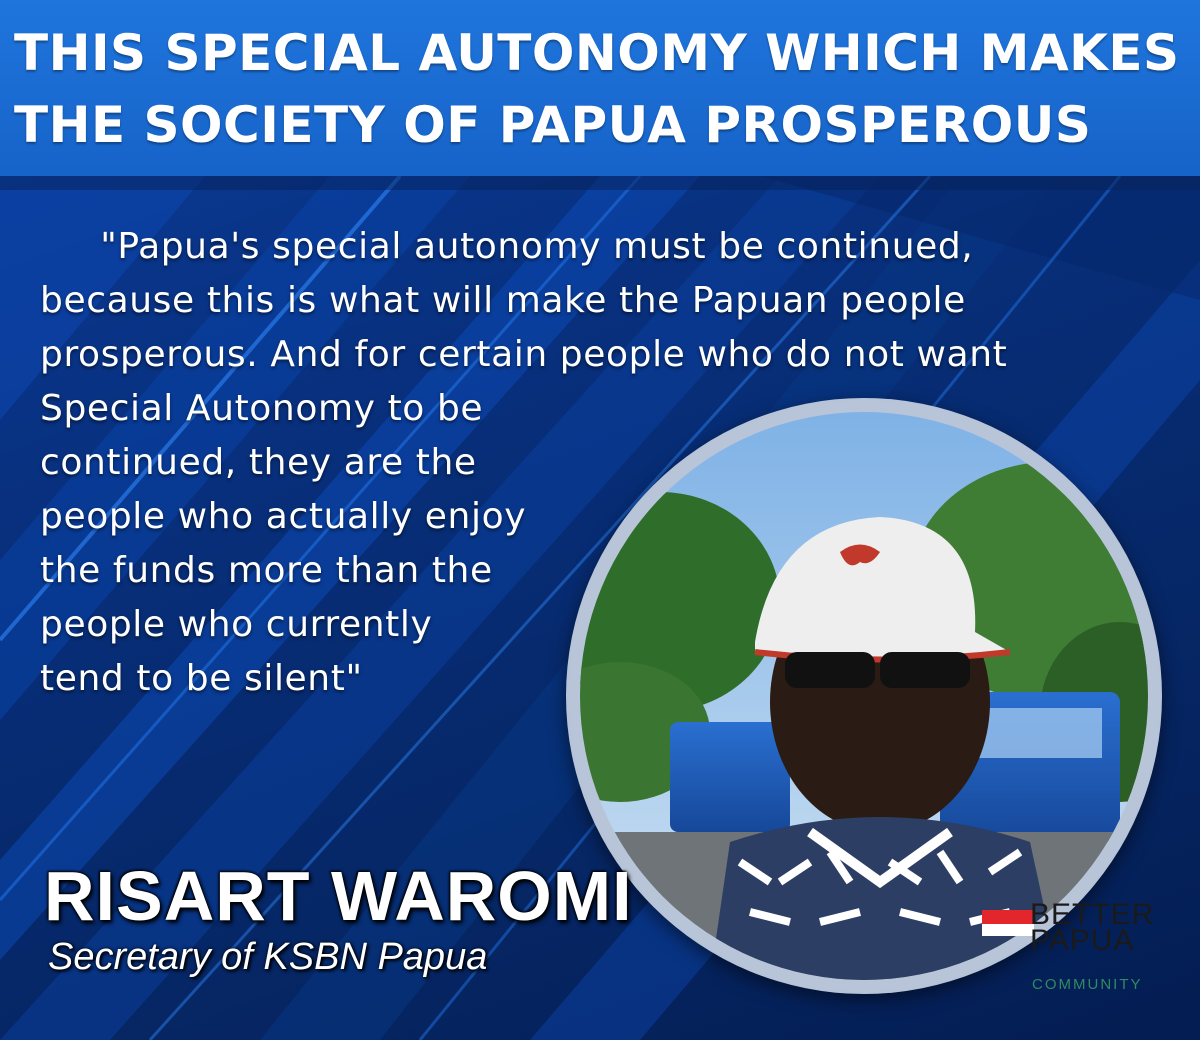 The image size is (1200, 1040). What do you see at coordinates (553, 125) in the screenshot?
I see `headline-line-2: THE SOCIETY OF PAPUA PROSPEROUS` at bounding box center [553, 125].